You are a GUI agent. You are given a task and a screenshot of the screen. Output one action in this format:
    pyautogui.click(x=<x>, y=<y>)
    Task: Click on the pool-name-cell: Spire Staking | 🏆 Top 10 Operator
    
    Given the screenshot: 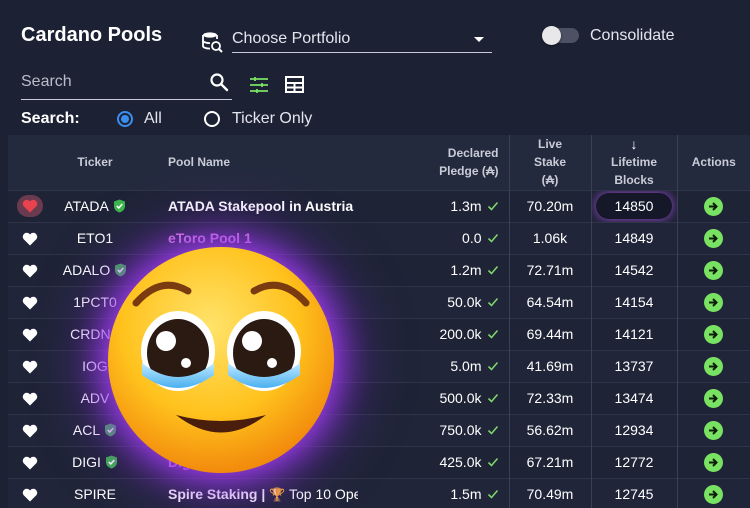 What is the action you would take?
    pyautogui.click(x=248, y=493)
    